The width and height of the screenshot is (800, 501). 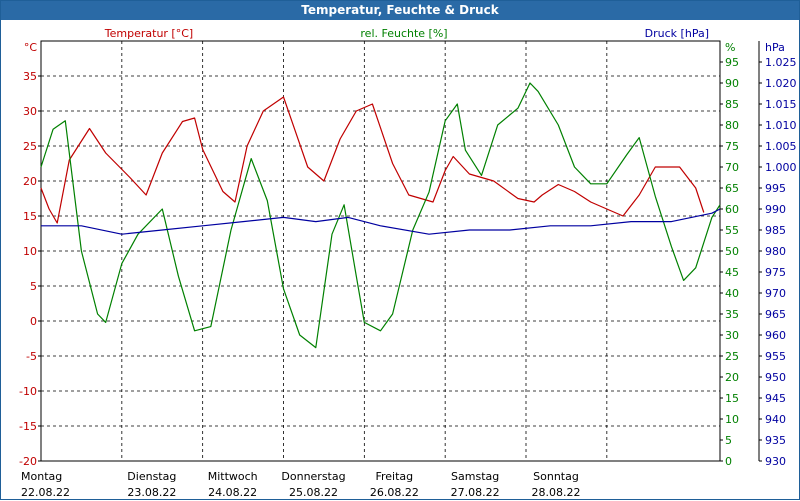 What do you see at coordinates (151, 492) in the screenshot?
I see `day-date-label: 23.08.22` at bounding box center [151, 492].